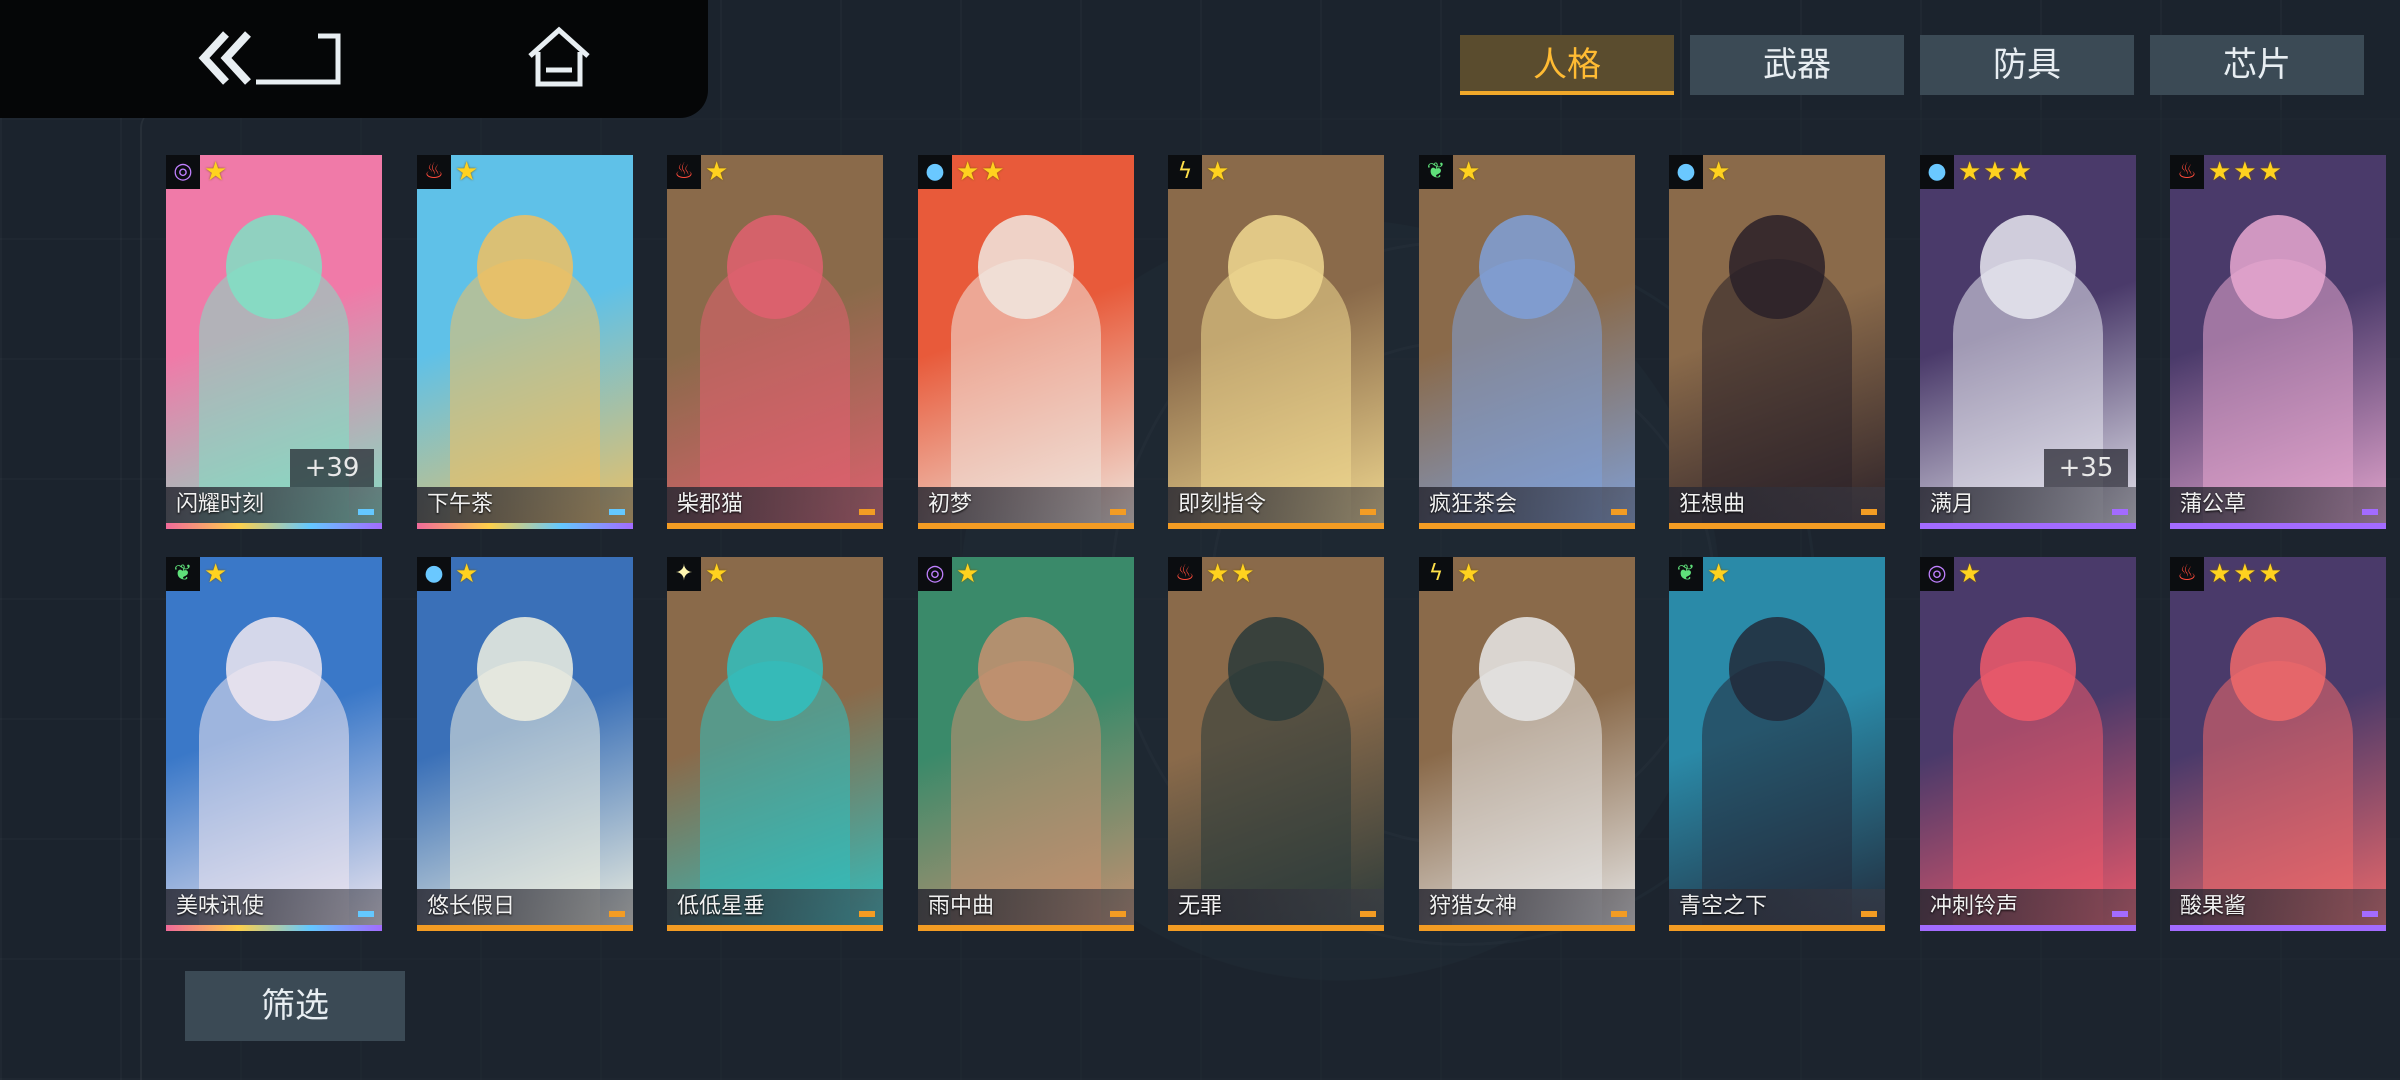 This screenshot has width=2400, height=1080. I want to click on character-card: ◎ ★ 冲刺铃声, so click(2028, 744).